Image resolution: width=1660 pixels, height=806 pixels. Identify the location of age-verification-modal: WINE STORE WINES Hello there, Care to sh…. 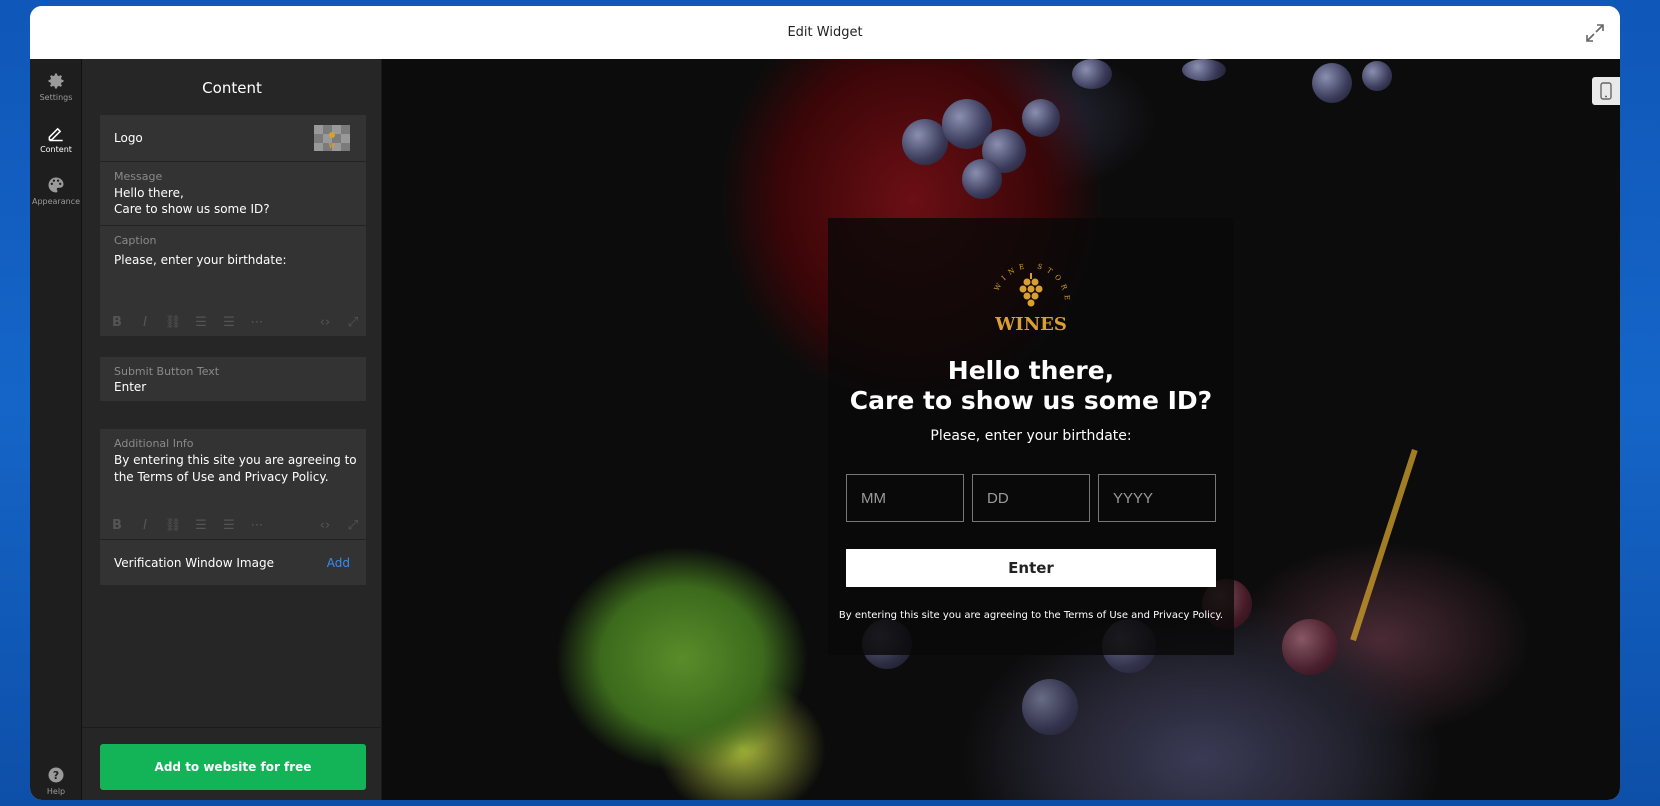
(1031, 436).